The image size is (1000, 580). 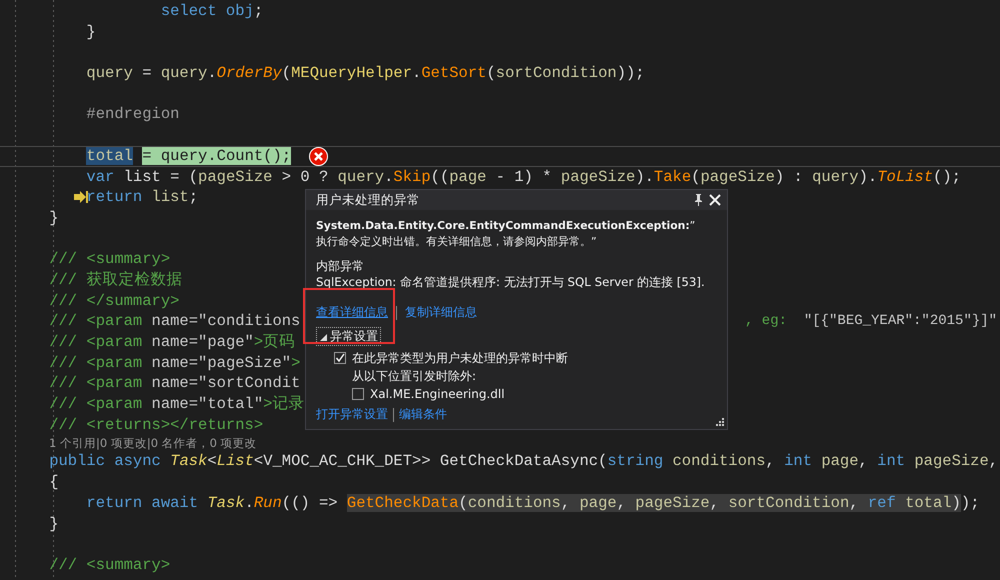 What do you see at coordinates (523, 177) in the screenshot?
I see `code-line: var list = (pageSize > 0 ? query.Skip((page - 1) * pageSize).Take(pageSize) : query).ToList();` at bounding box center [523, 177].